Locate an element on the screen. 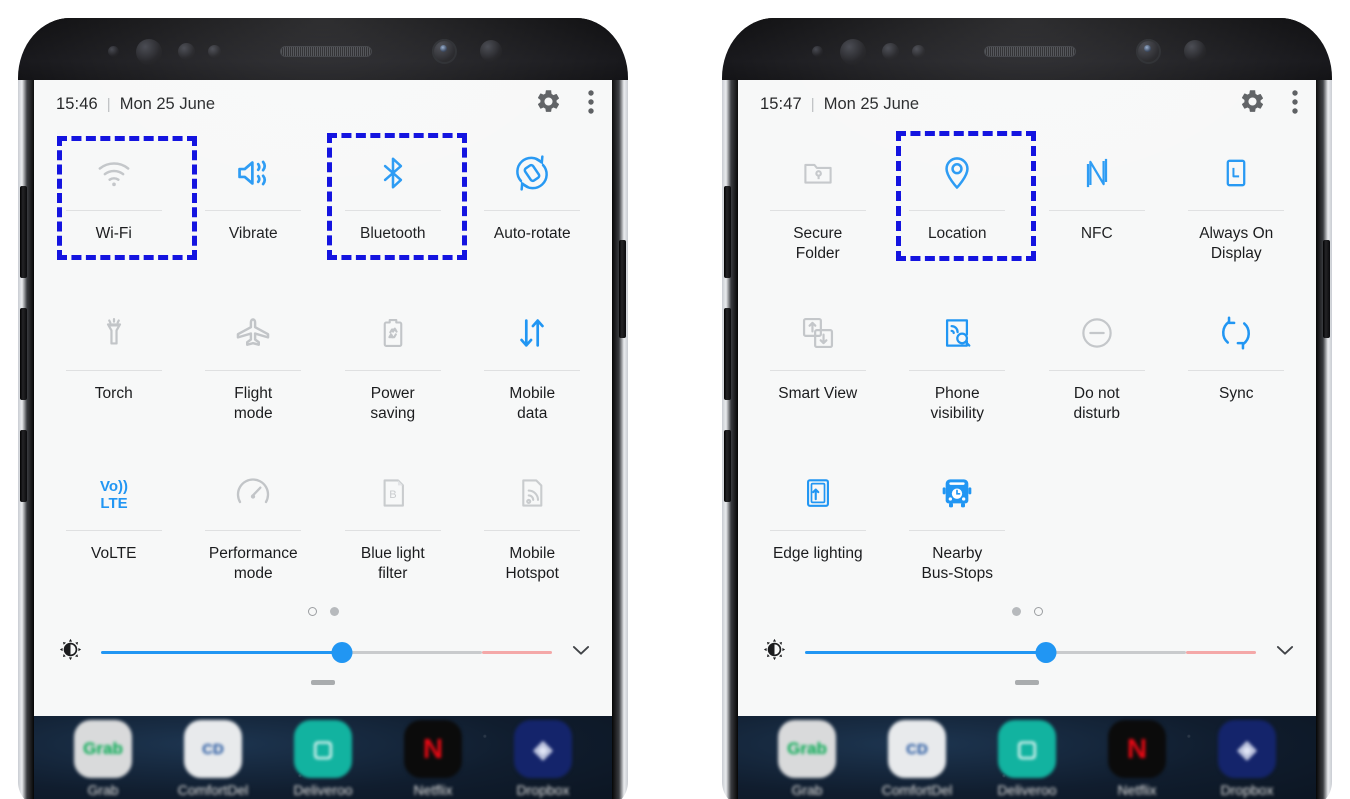  quick-tile-label: NFC is located at coordinates (1096, 233).